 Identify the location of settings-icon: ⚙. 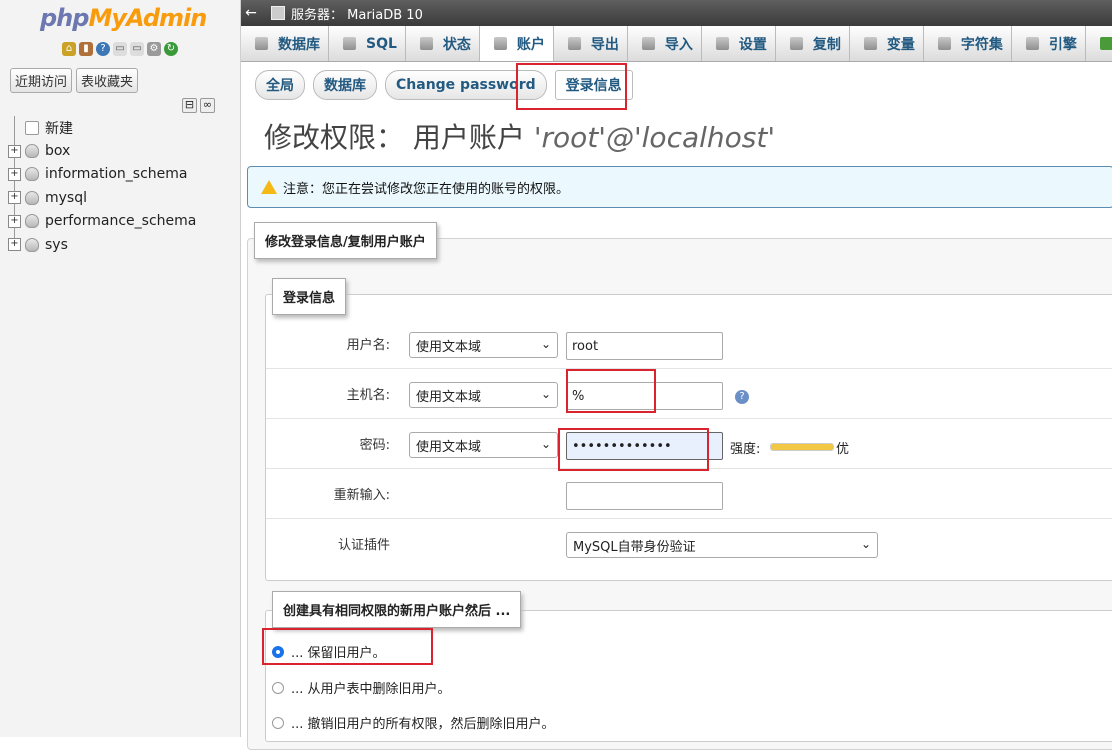
(154, 49).